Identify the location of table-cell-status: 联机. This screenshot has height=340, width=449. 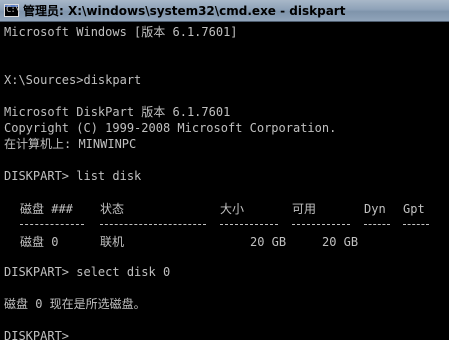
(112, 242).